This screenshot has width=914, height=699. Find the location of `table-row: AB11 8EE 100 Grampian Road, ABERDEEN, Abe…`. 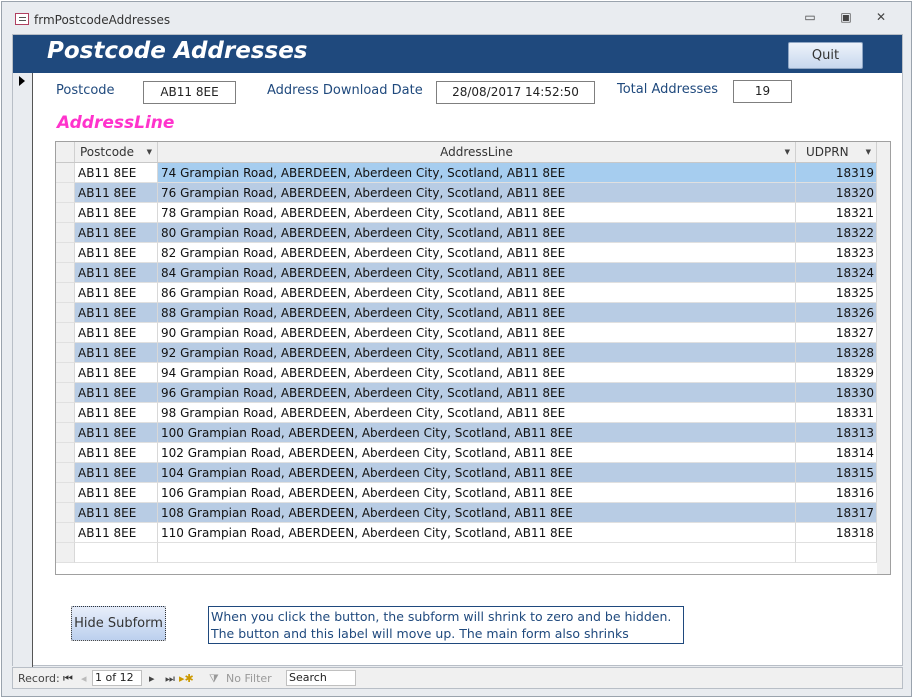

table-row: AB11 8EE 100 Grampian Road, ABERDEEN, Abe… is located at coordinates (466, 433).